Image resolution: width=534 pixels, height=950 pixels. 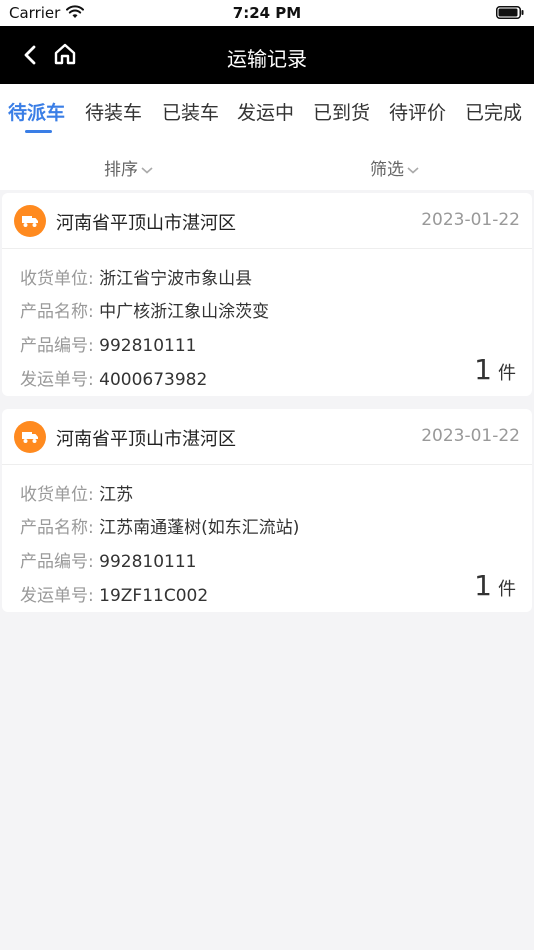 I want to click on receiver-row: 收货单位: 浙江省宁波市象山县, so click(x=136, y=276).